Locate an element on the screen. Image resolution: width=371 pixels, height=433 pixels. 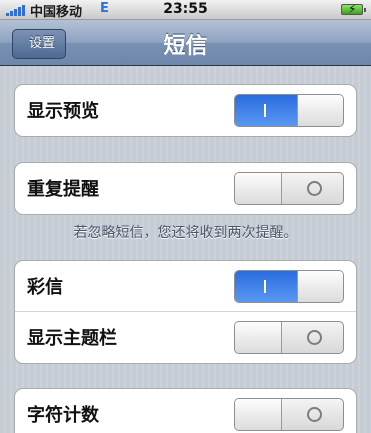
show-preview-switch is located at coordinates (289, 110).